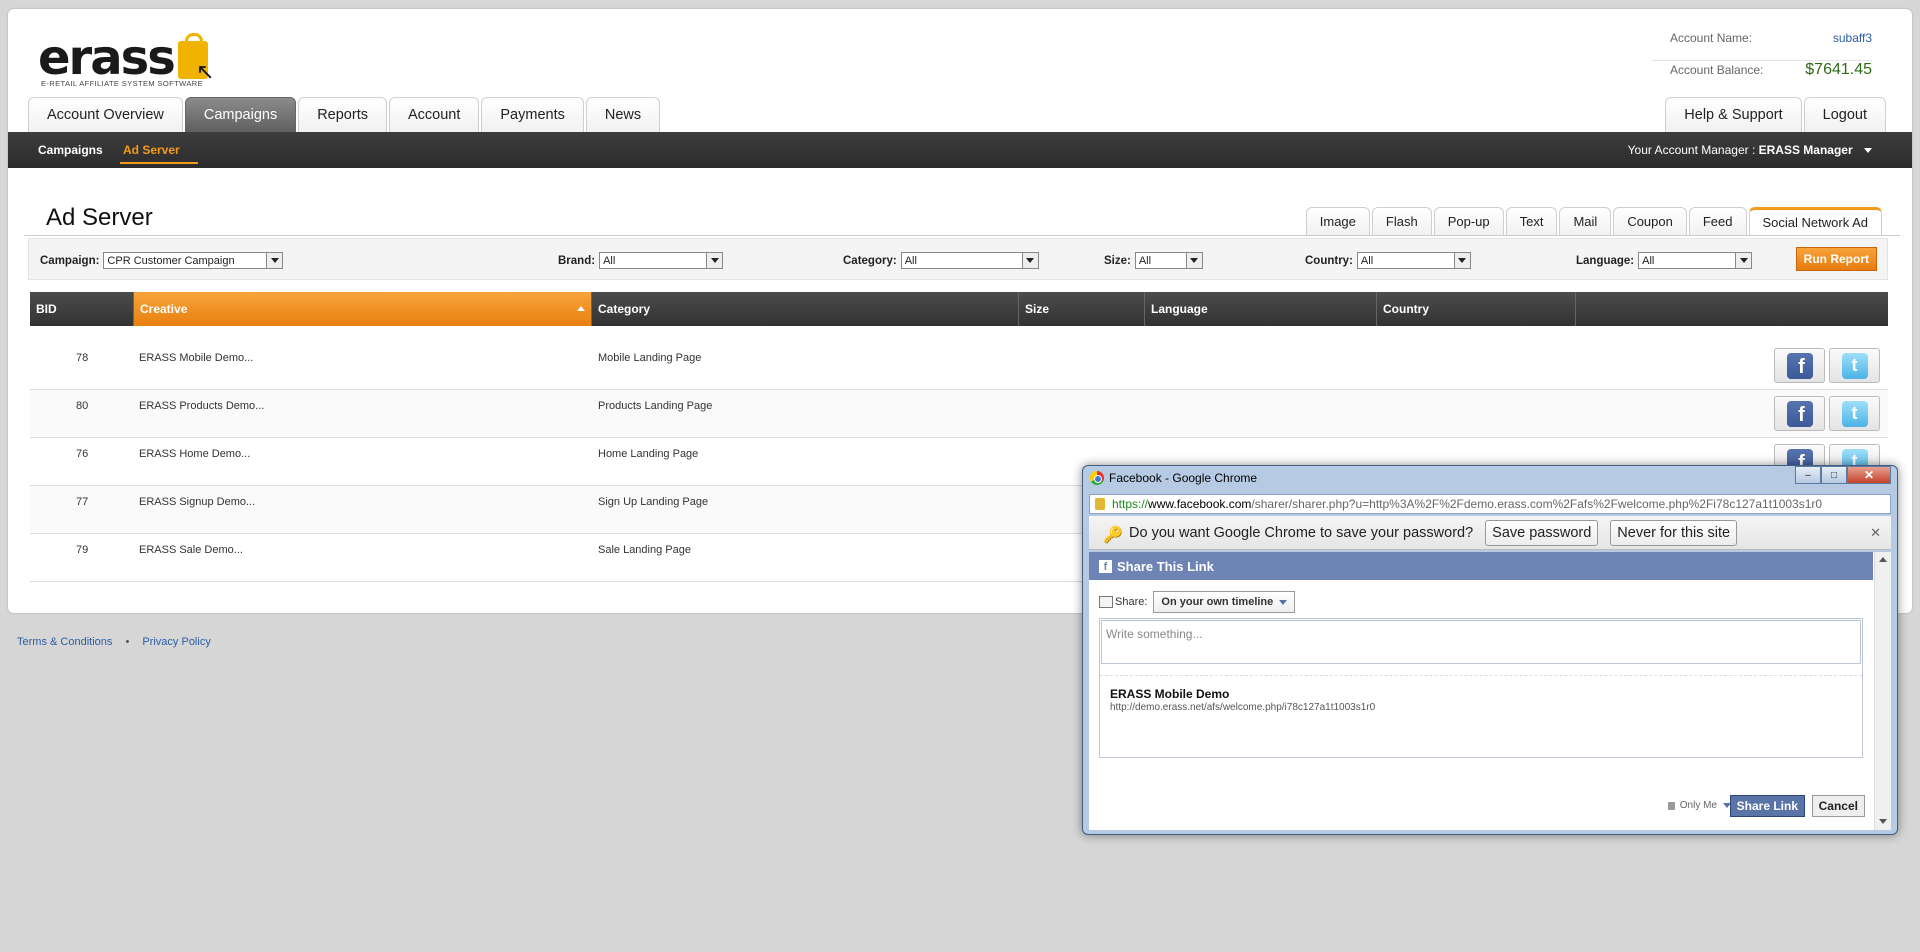 The image size is (1920, 952). What do you see at coordinates (1883, 559) in the screenshot?
I see `scroll-up-icon` at bounding box center [1883, 559].